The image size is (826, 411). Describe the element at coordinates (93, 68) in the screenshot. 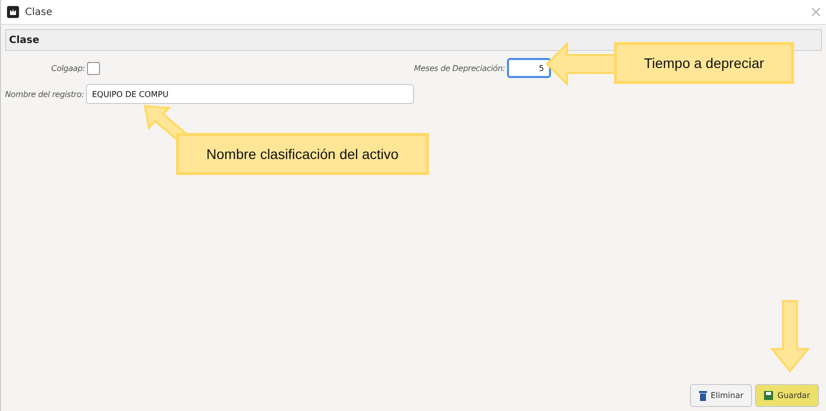

I see `colgaap-checkbox` at that location.